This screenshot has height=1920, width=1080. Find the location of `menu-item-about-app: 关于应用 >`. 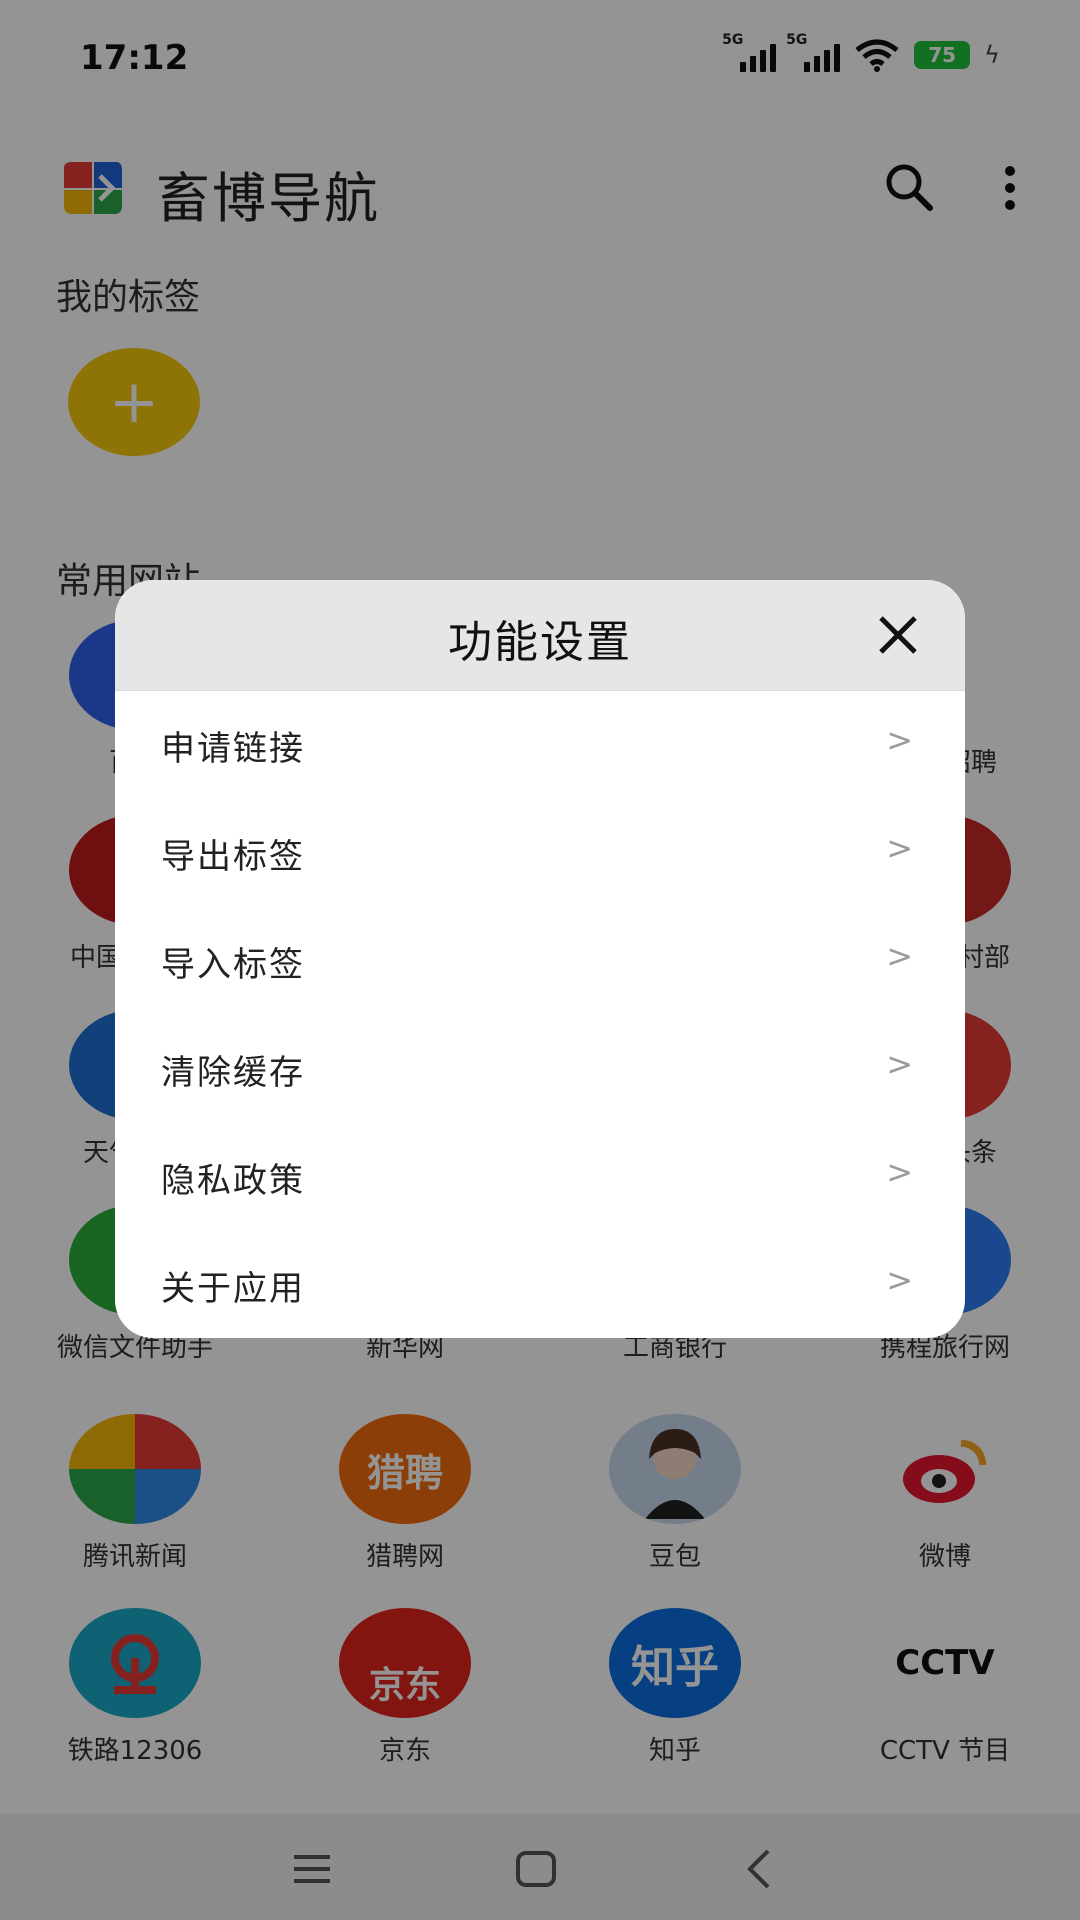

menu-item-about-app: 关于应用 > is located at coordinates (540, 1284).